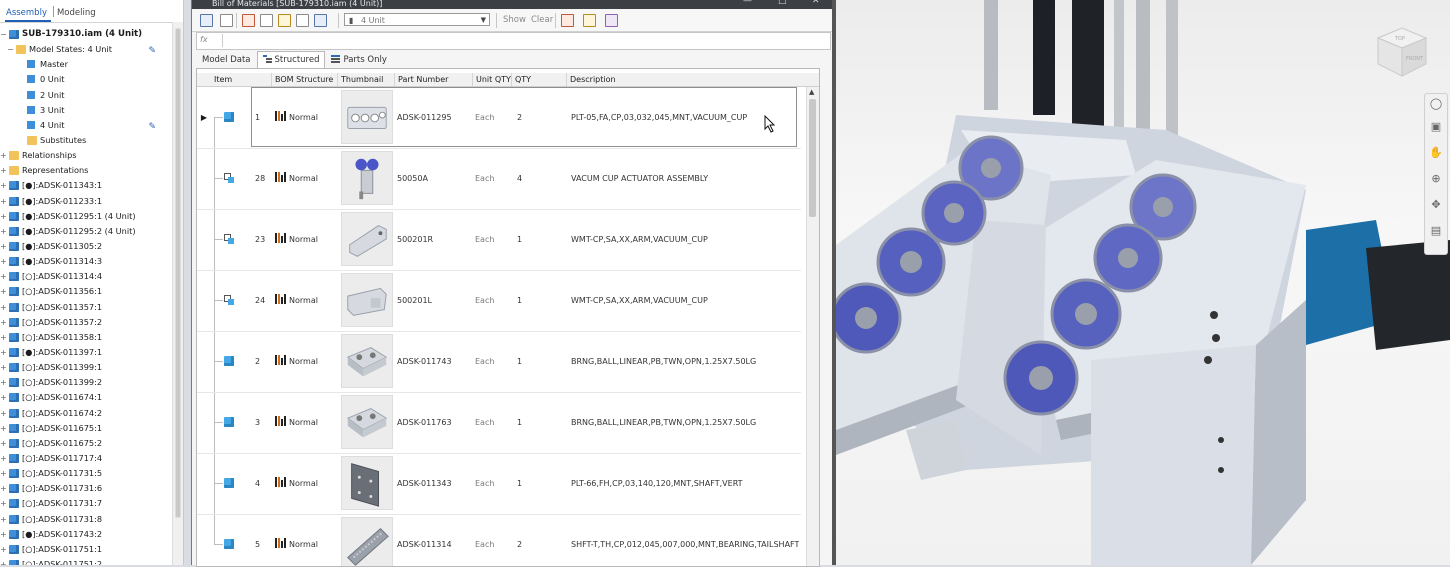 The width and height of the screenshot is (1450, 567). Describe the element at coordinates (204, 117) in the screenshot. I see `row-selector-icon: ▶` at that location.